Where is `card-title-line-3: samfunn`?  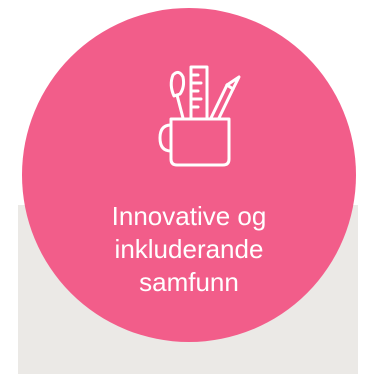 card-title-line-3: samfunn is located at coordinates (189, 282).